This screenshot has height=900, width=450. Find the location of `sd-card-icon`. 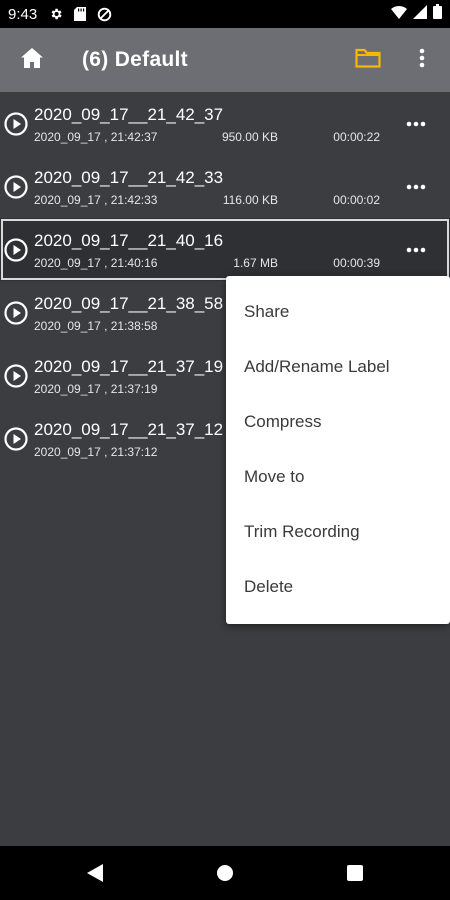

sd-card-icon is located at coordinates (80, 14).